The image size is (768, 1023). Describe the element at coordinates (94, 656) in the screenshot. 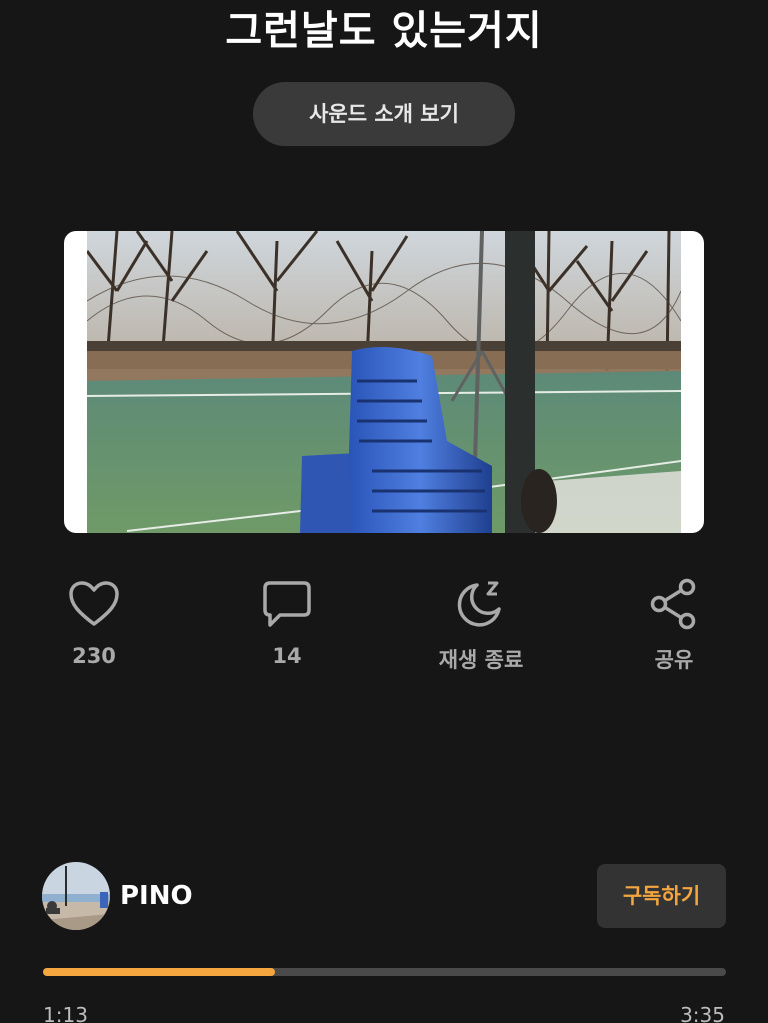

I see `like-count: 230` at that location.